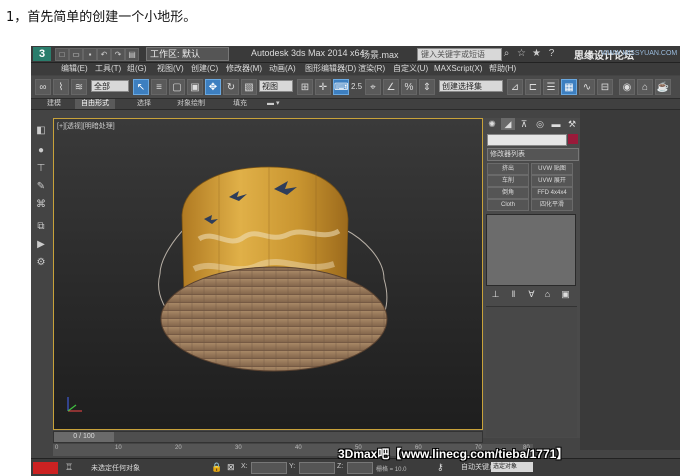  I want to click on unwrap-uvw-button: UVW 展开, so click(552, 181).